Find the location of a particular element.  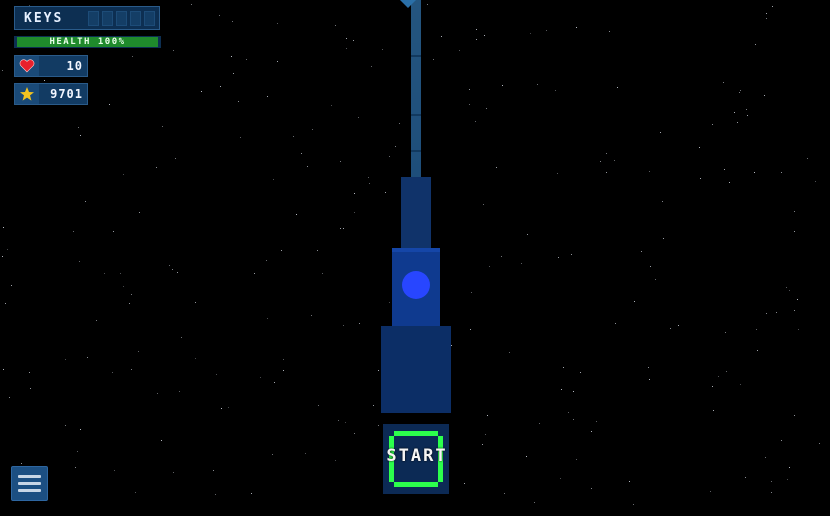

player-ball is located at coordinates (416, 285).